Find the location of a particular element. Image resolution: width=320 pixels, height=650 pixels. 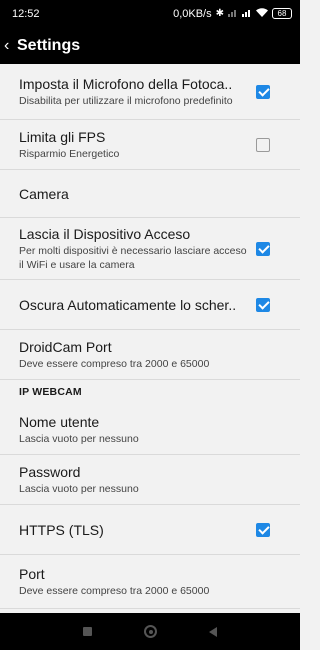

pref-auto-dim-screen: Oscura Automaticamente lo scher.. is located at coordinates (150, 305).